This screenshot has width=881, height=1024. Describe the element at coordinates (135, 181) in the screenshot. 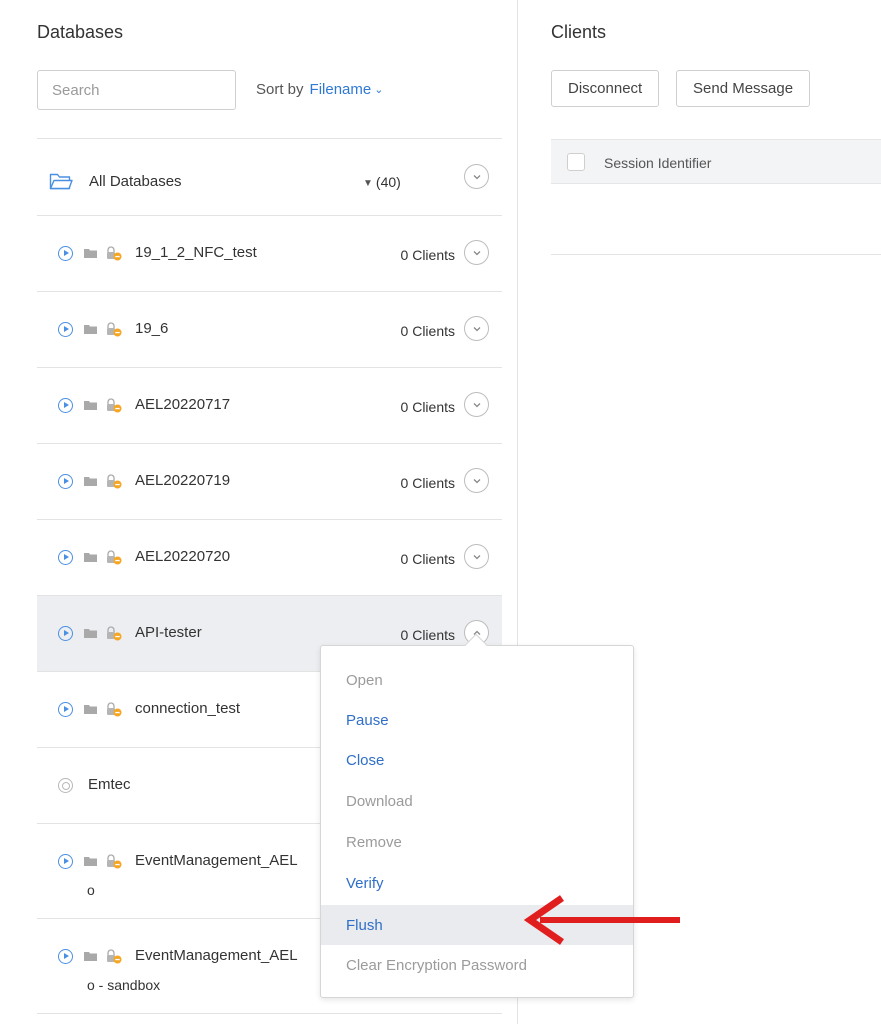

I see `all-databases-label: All Databases` at that location.